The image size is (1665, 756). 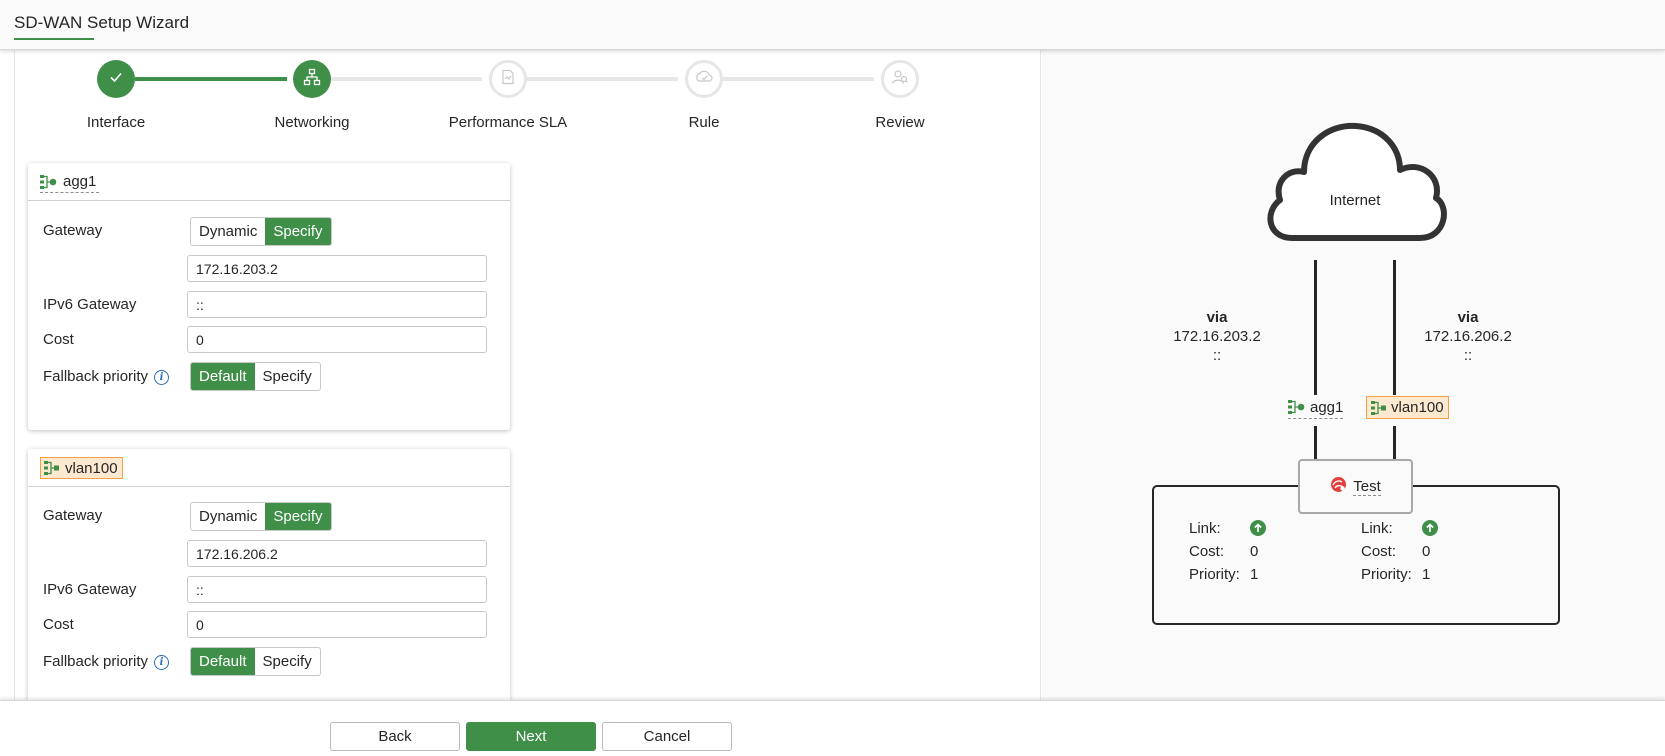 I want to click on interface-name: agg1, so click(x=80, y=181).